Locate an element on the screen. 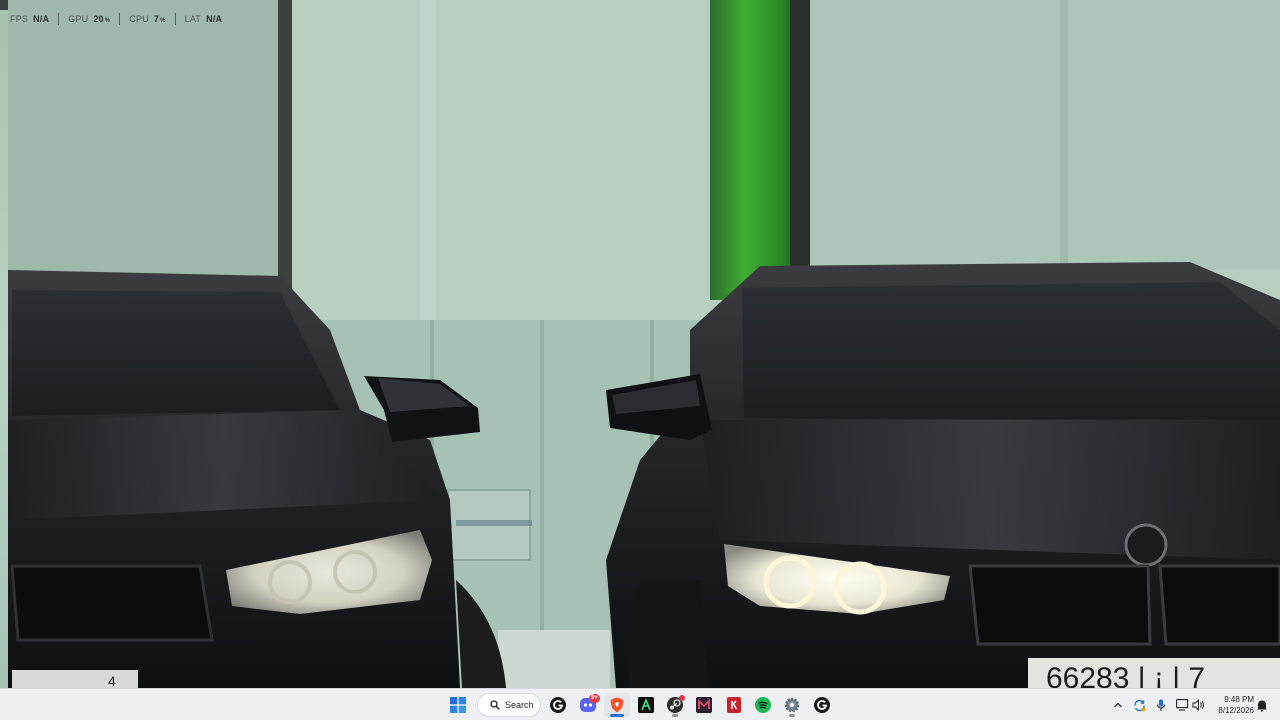  metric-label: GPU is located at coordinates (78, 19).